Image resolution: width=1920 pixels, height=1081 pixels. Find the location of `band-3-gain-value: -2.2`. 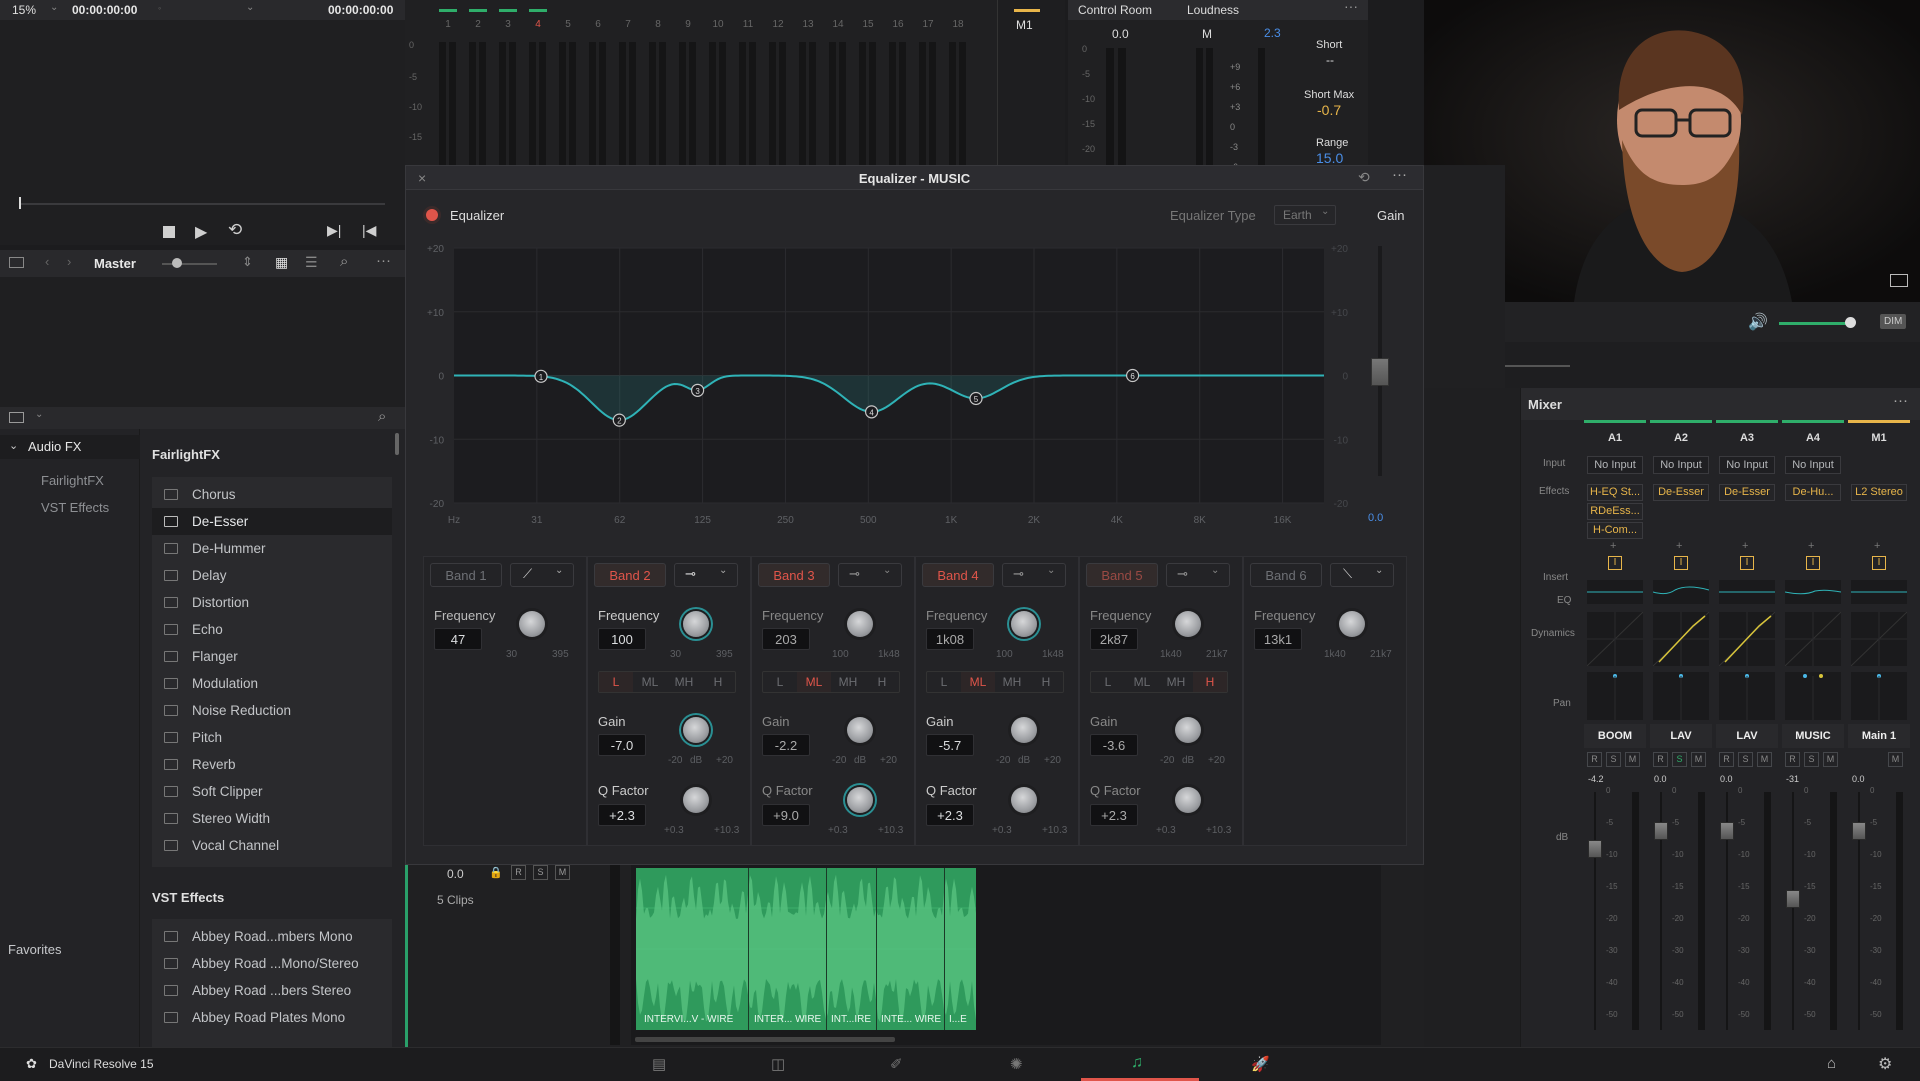

band-3-gain-value: -2.2 is located at coordinates (786, 745).